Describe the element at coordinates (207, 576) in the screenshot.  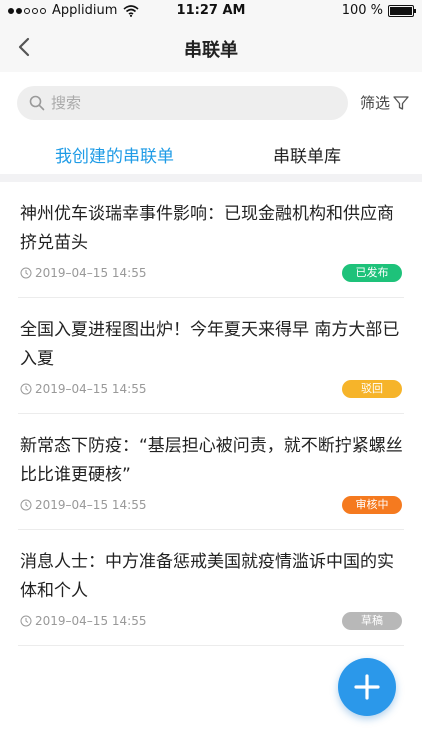
I see `item-title: 消息人士：中方准备惩戒美国就疫情滥诉中国的实体和个人` at that location.